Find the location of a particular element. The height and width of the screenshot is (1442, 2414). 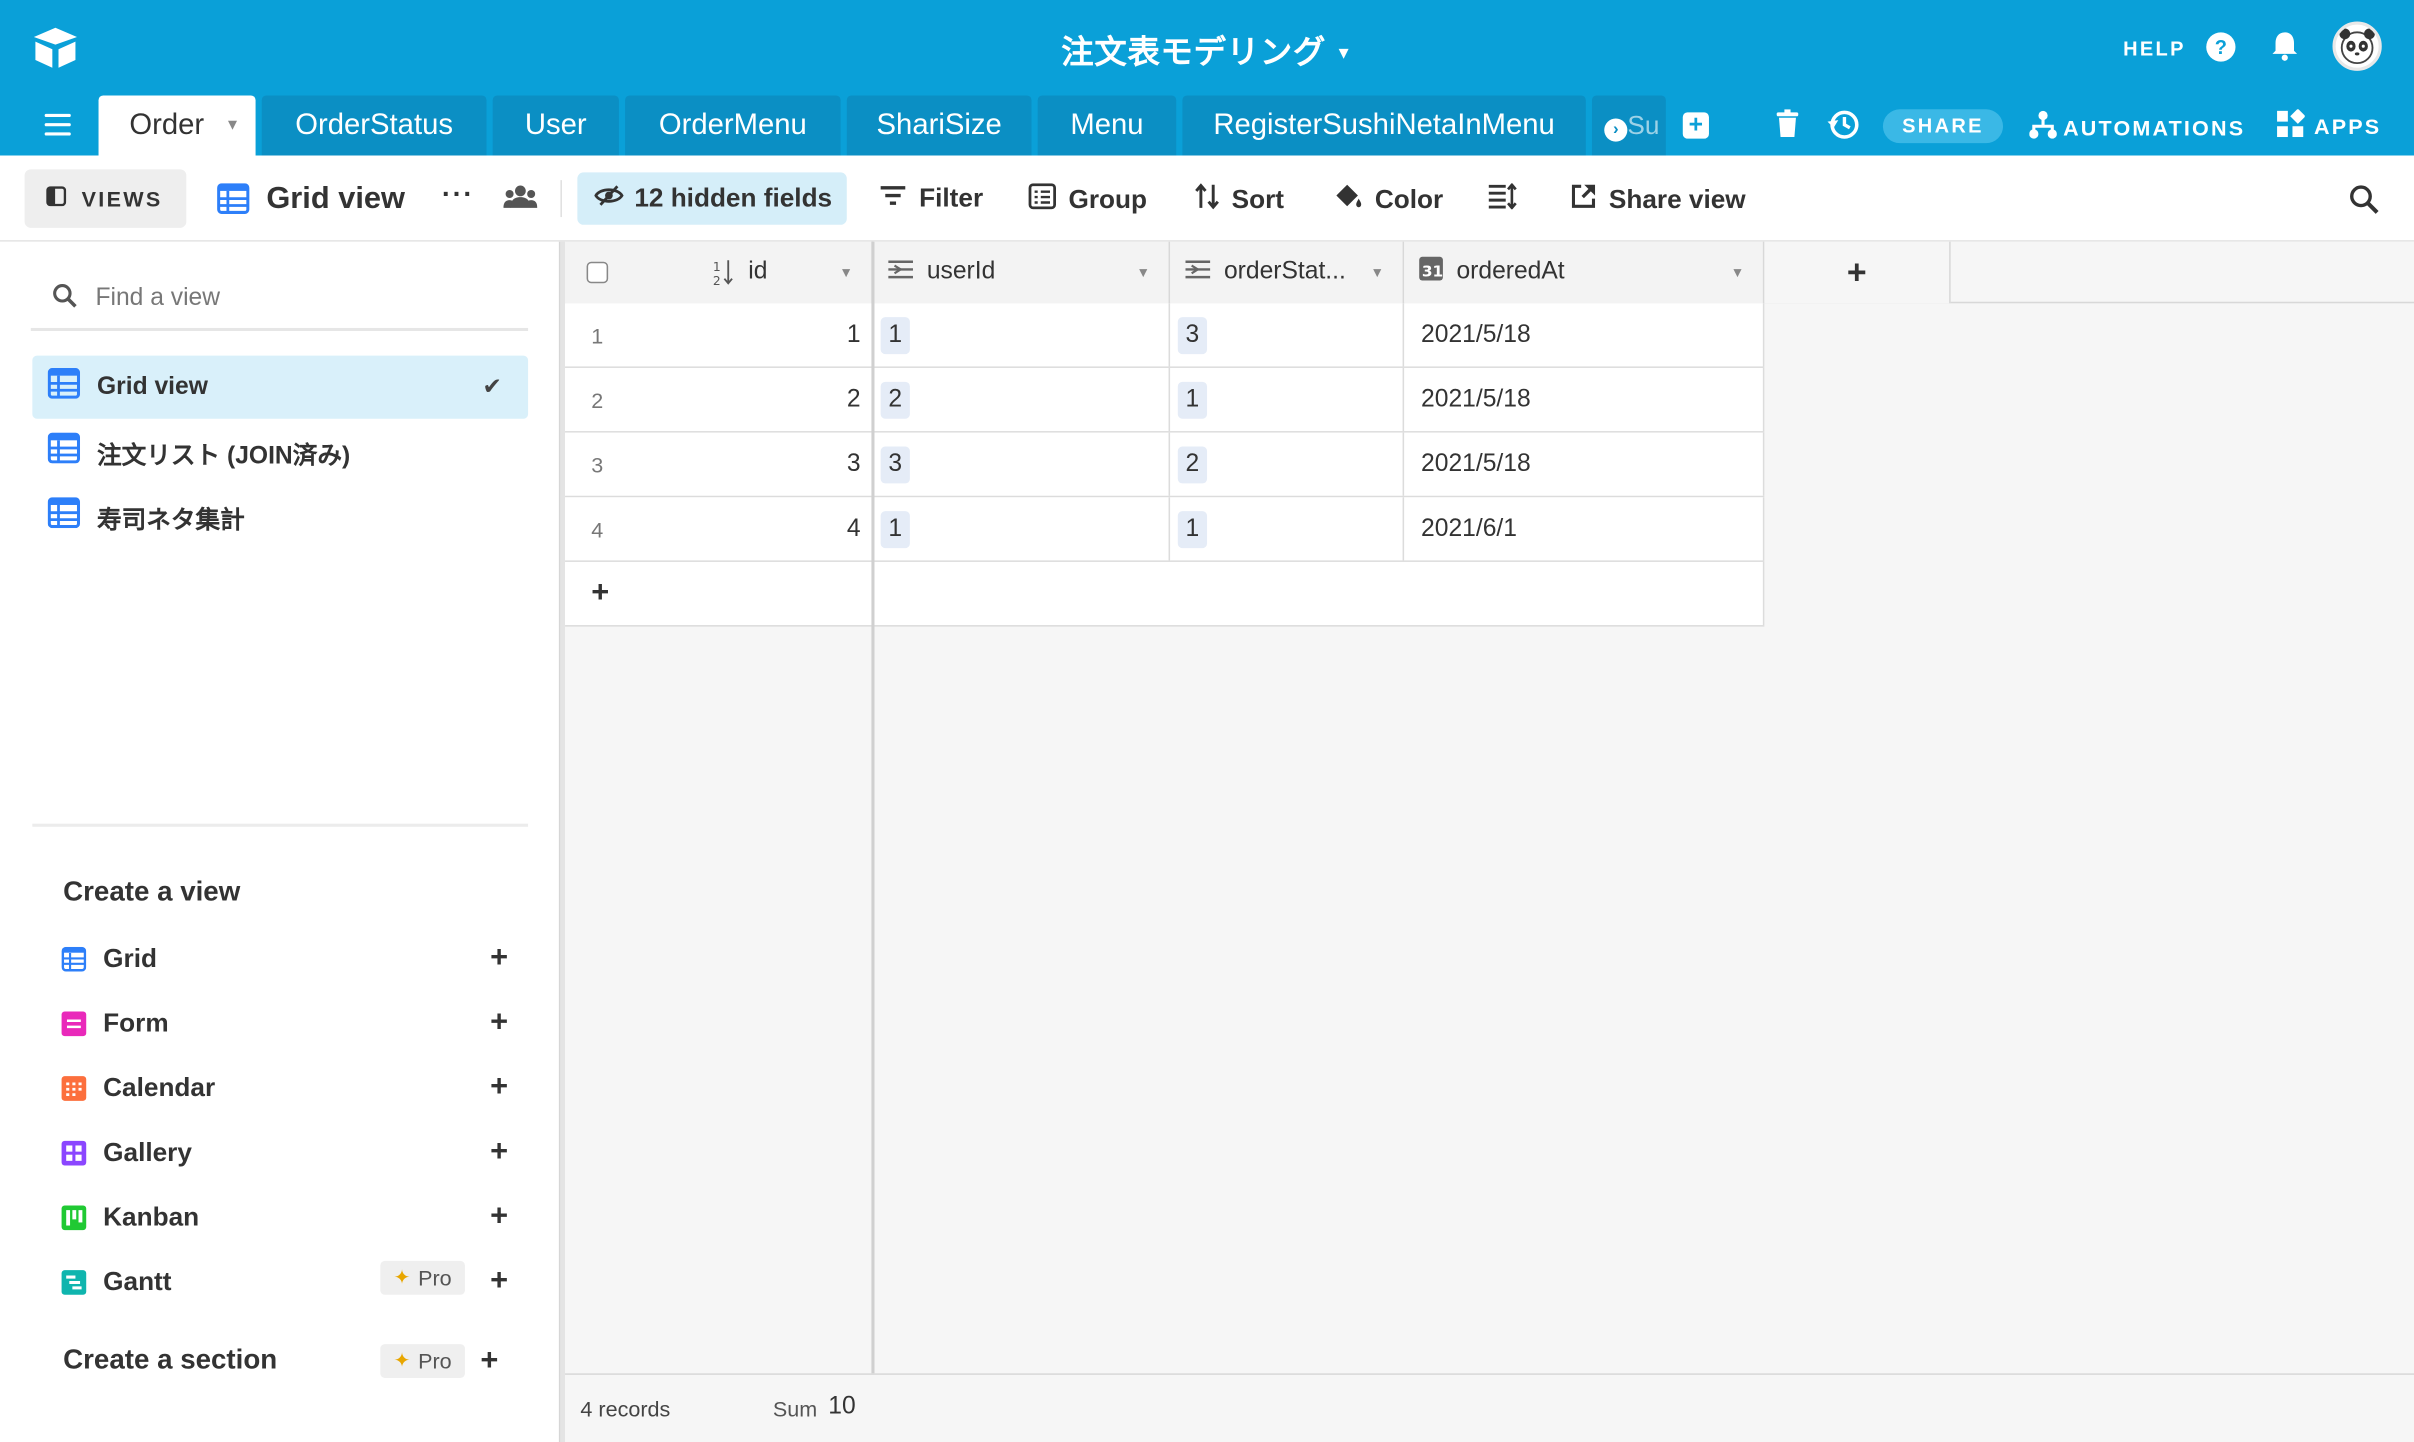

chevron-right-icon: › is located at coordinates (1616, 130).